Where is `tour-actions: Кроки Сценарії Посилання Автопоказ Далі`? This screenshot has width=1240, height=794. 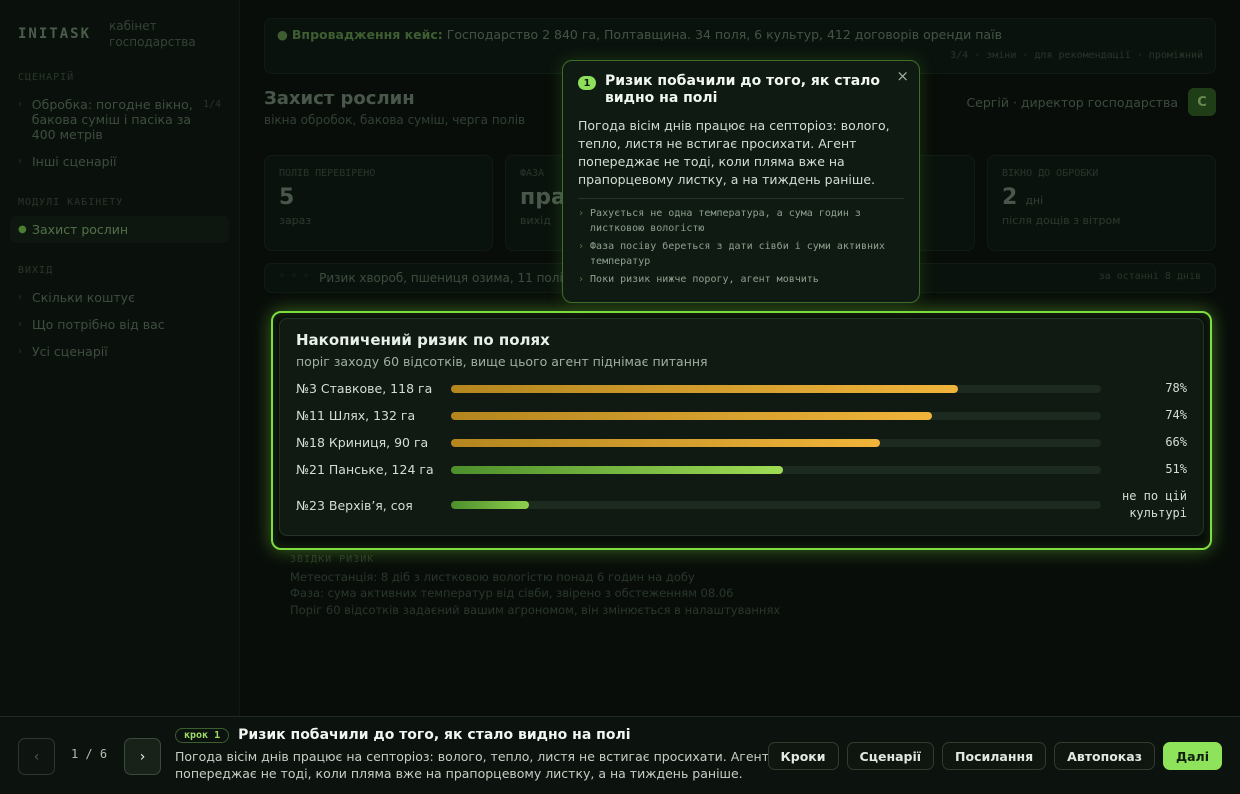 tour-actions: Кроки Сценарії Посилання Автопоказ Далі is located at coordinates (994, 756).